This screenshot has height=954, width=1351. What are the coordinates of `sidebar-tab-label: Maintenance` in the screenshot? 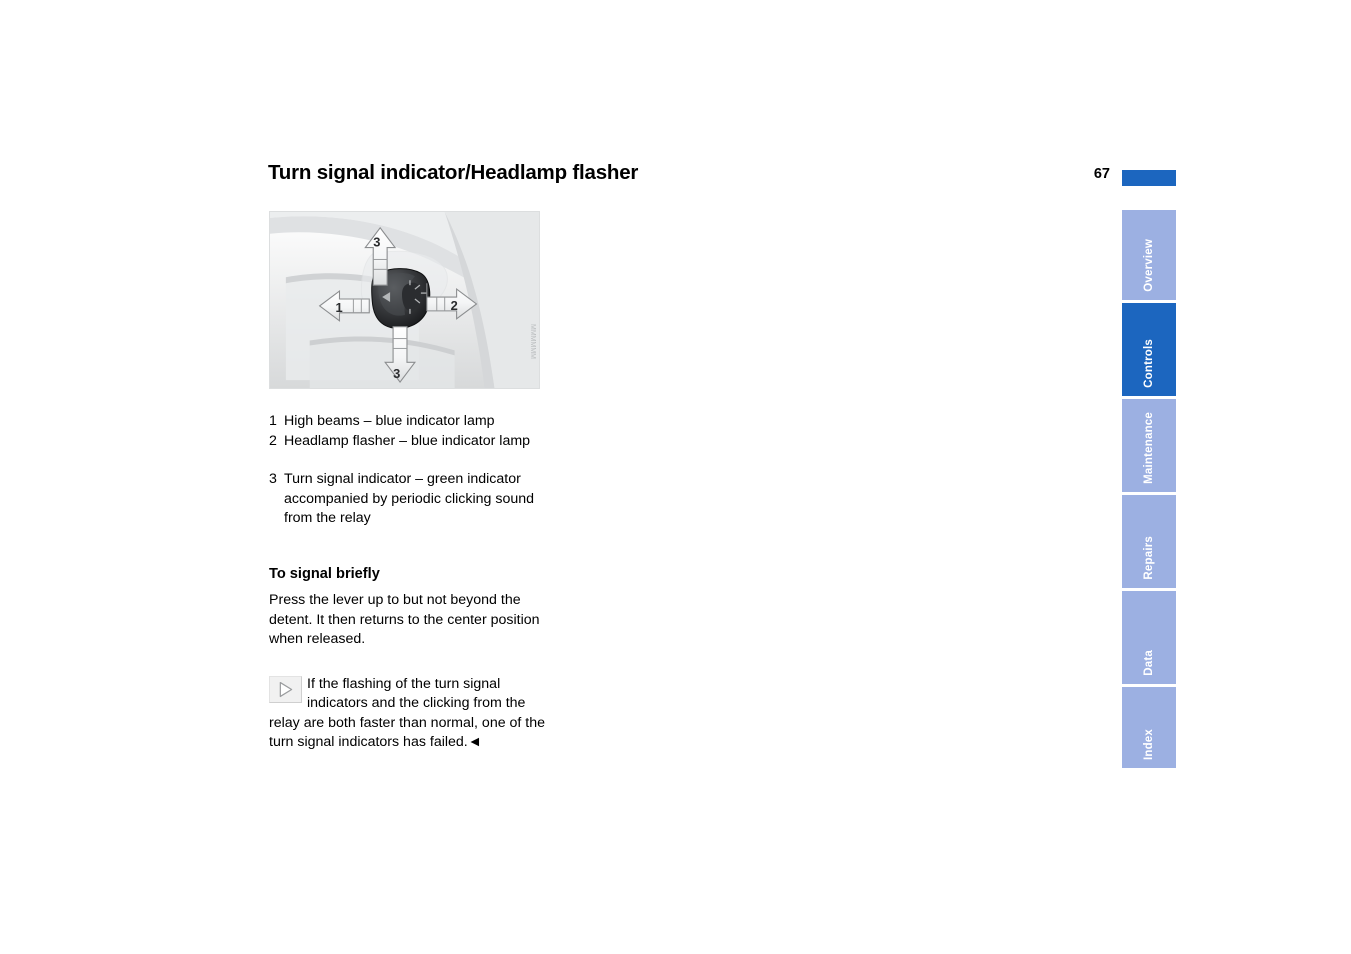 It's located at (1149, 448).